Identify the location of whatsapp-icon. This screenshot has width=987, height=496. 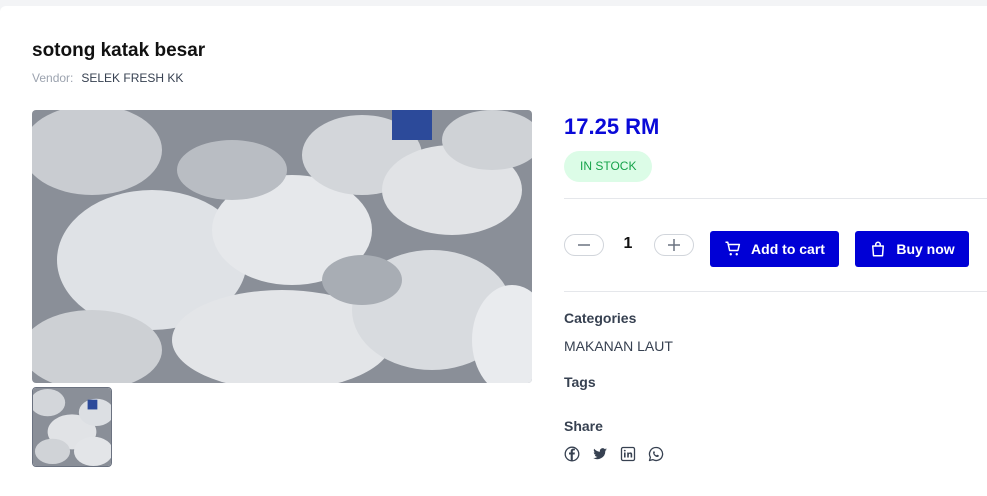
(656, 454).